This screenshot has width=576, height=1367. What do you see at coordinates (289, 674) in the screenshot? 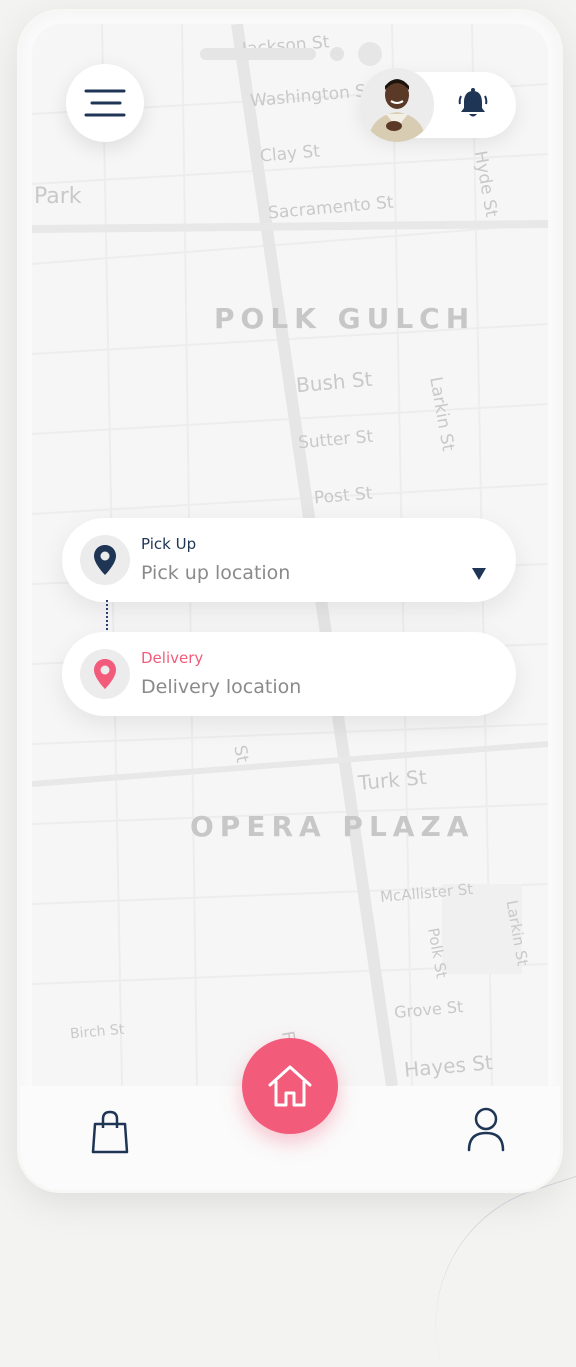
I see `delivery-field: Delivery` at bounding box center [289, 674].